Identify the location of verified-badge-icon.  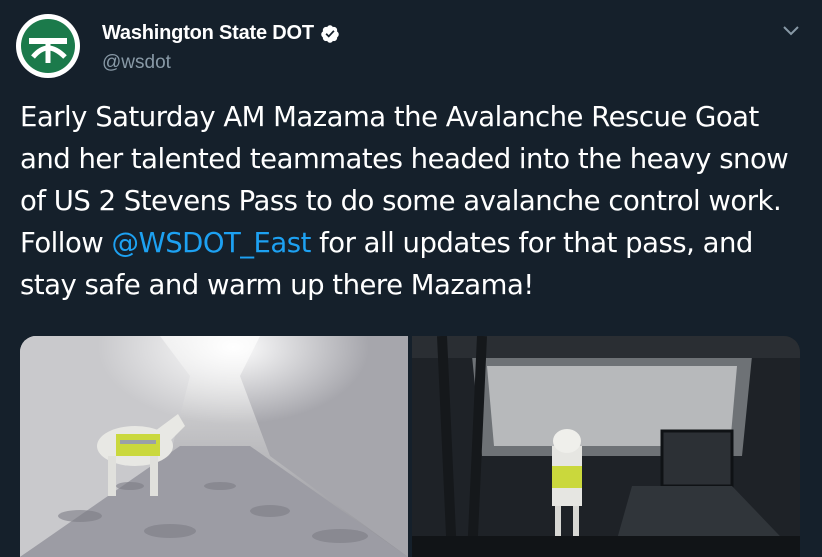
(330, 33).